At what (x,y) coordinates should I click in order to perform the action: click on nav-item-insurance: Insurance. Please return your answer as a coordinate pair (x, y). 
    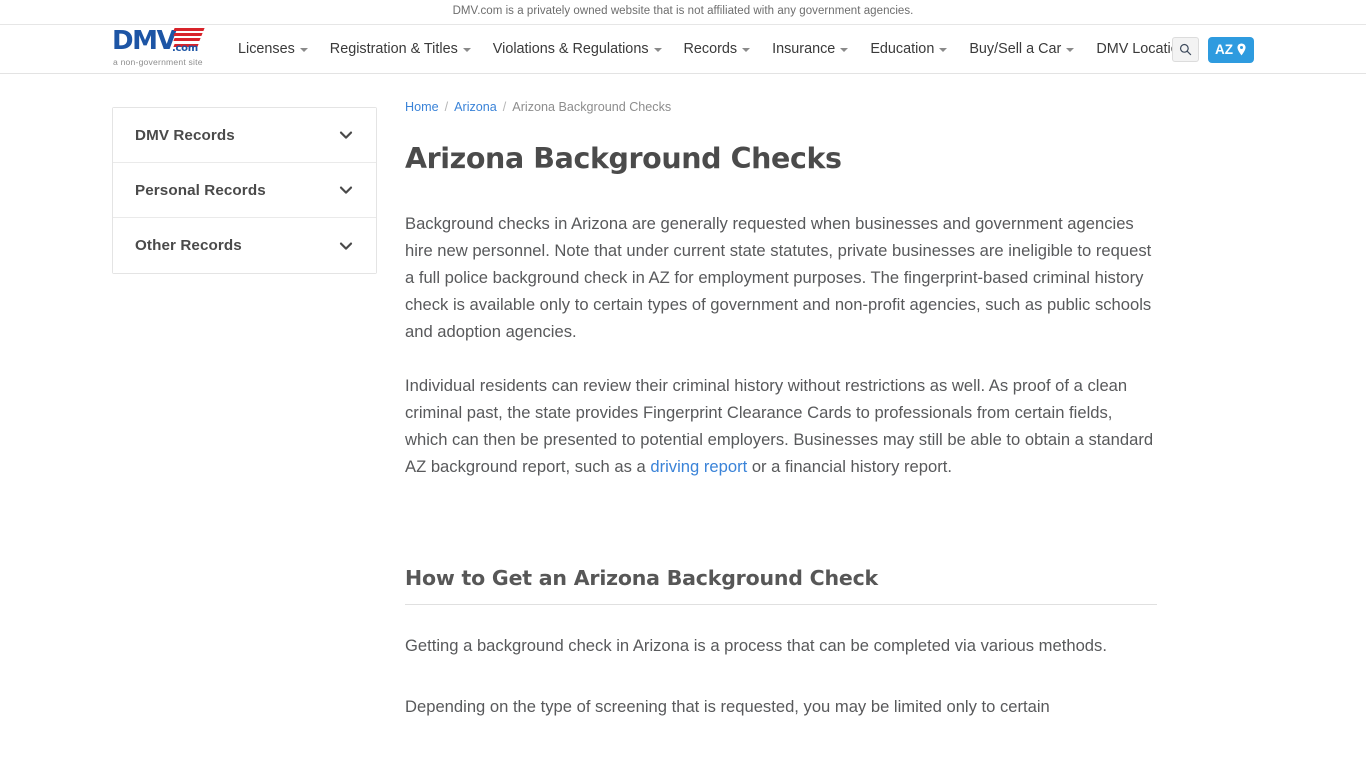
    Looking at the image, I should click on (810, 49).